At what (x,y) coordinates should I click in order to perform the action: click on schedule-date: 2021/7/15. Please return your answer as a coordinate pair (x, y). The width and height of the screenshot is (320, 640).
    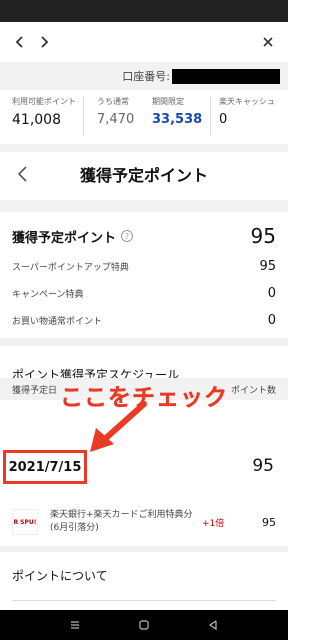
    Looking at the image, I should click on (45, 467).